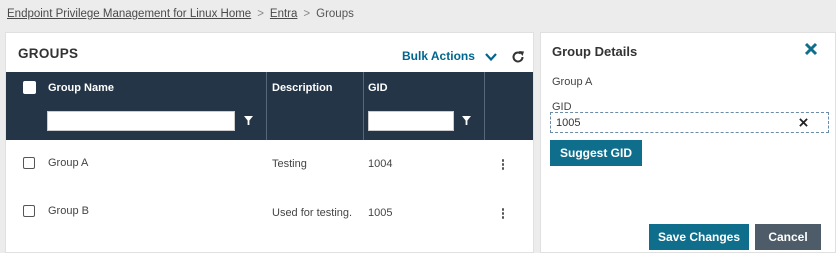 Image resolution: width=836 pixels, height=253 pixels. I want to click on group-name-value: Group A, so click(572, 82).